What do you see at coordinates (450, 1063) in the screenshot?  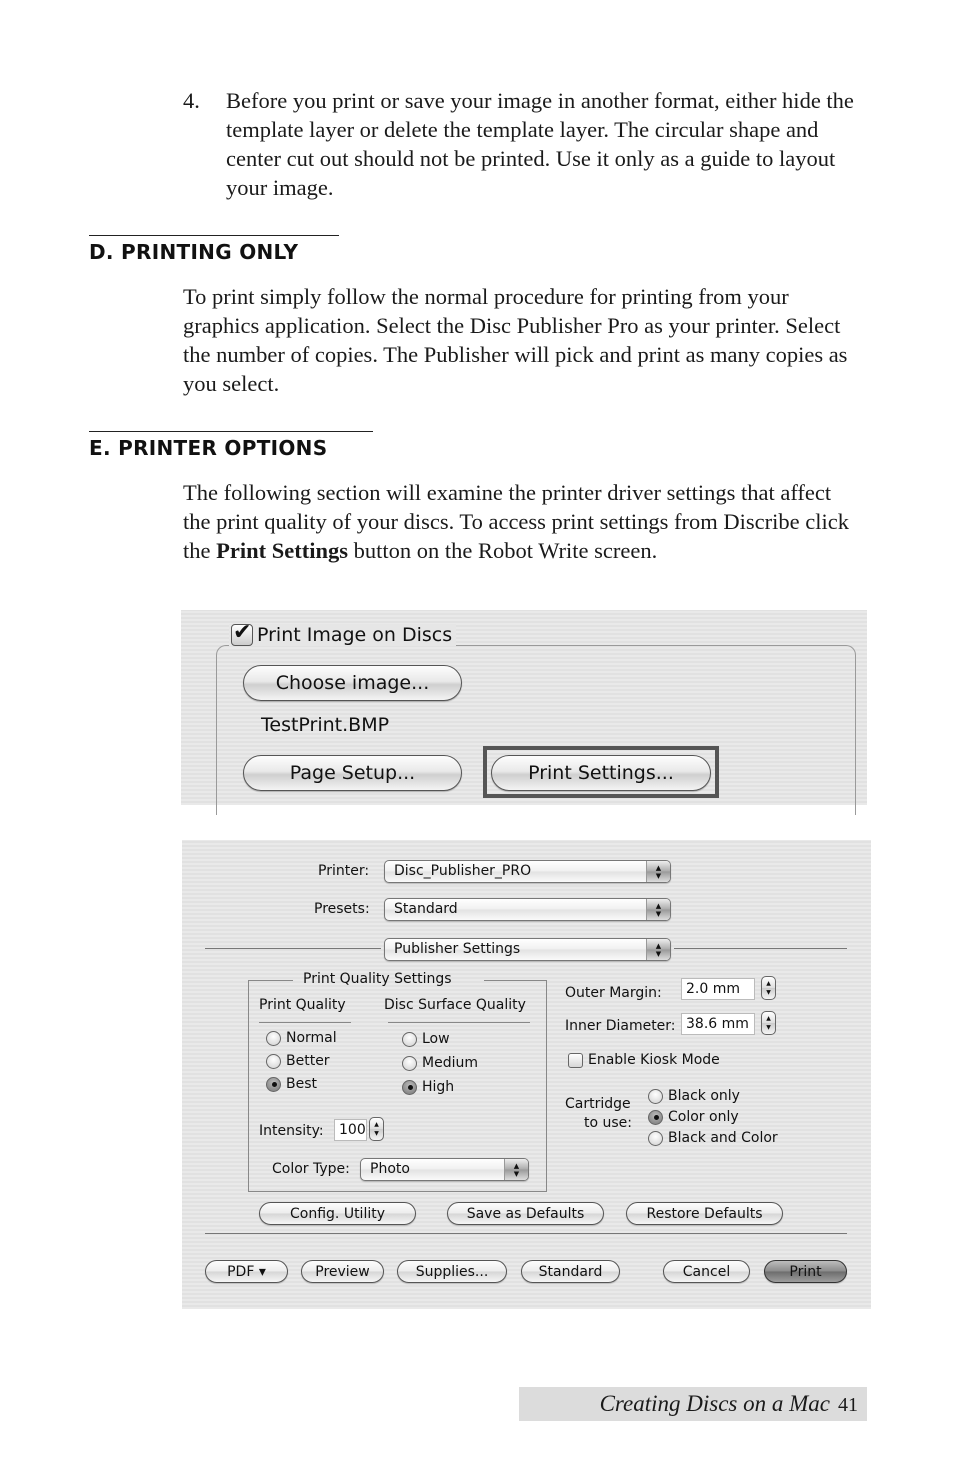 I see `radio-label: Medium` at bounding box center [450, 1063].